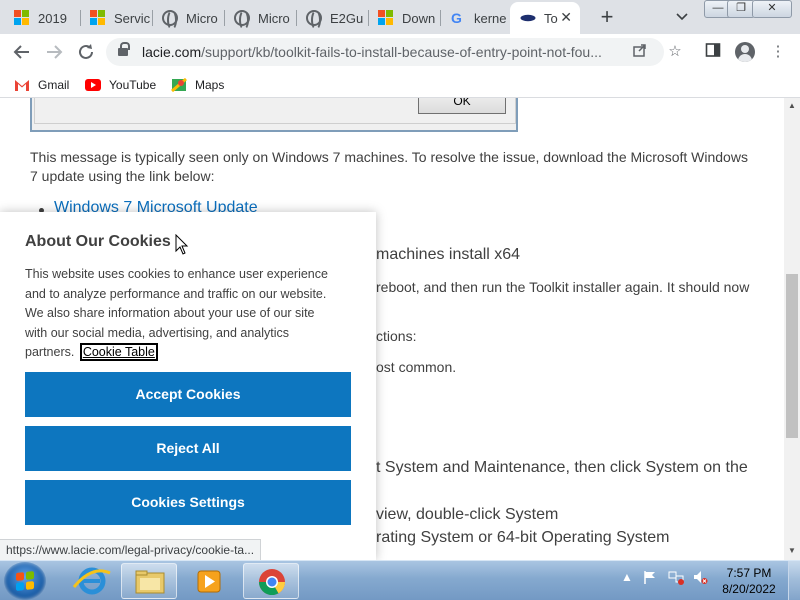 This screenshot has width=800, height=600. I want to click on taskbar-internet-explorer, so click(92, 581).